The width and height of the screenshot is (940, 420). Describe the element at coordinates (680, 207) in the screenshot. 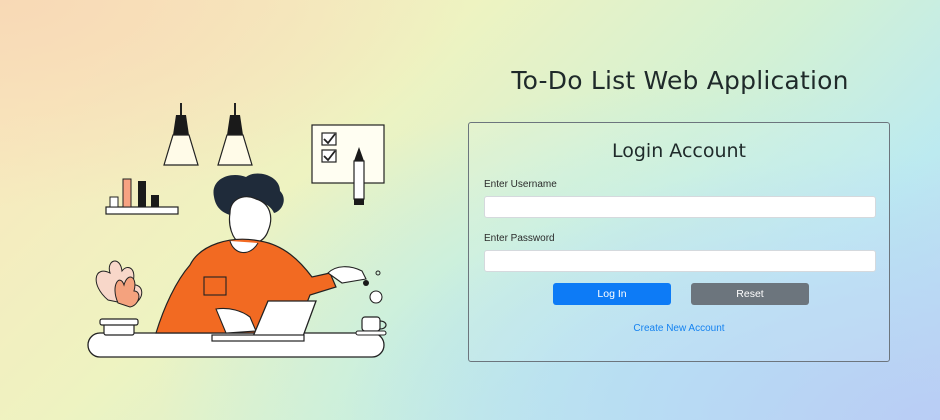

I see `username-input` at that location.